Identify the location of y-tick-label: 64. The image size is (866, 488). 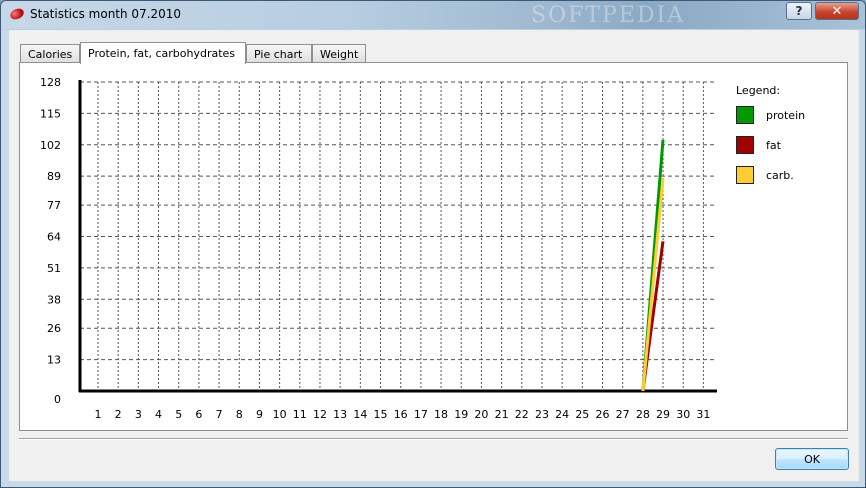
(54, 237).